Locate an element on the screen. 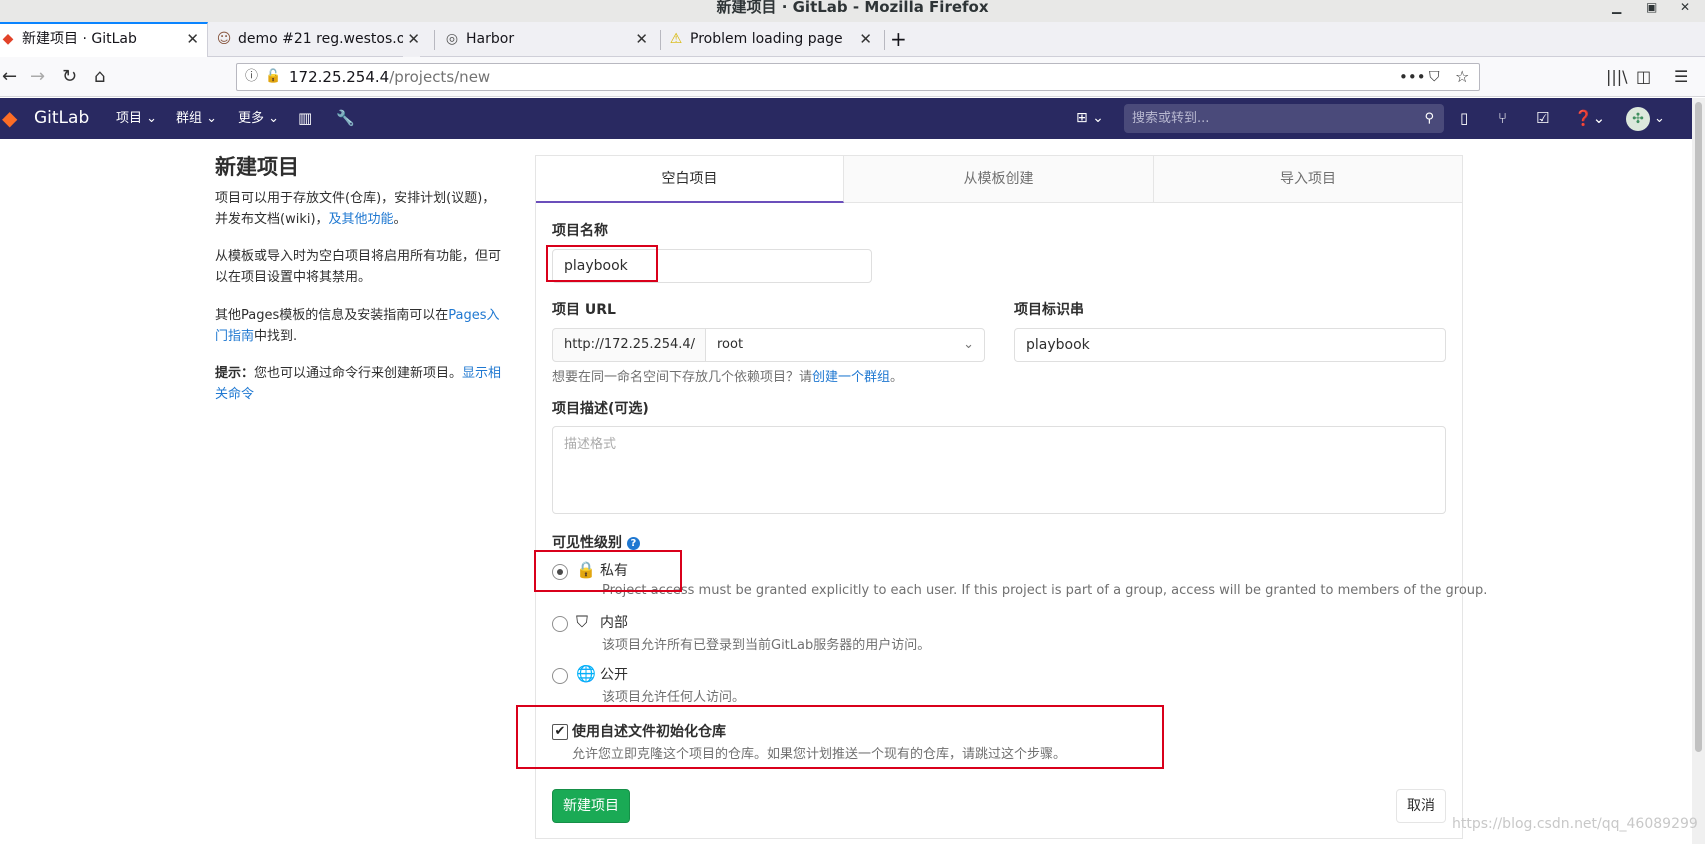 This screenshot has height=844, width=1705. nav-more: 更多 ⌄ is located at coordinates (258, 118).